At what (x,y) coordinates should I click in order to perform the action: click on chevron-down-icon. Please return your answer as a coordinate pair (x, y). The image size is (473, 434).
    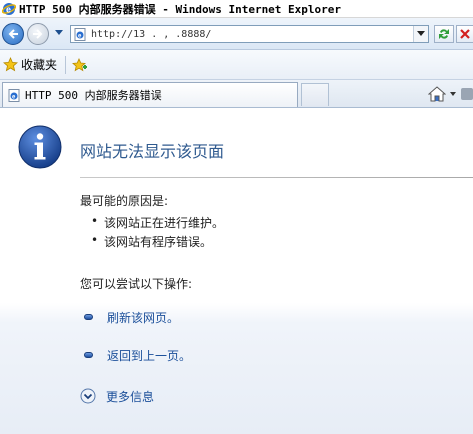
    Looking at the image, I should click on (421, 33).